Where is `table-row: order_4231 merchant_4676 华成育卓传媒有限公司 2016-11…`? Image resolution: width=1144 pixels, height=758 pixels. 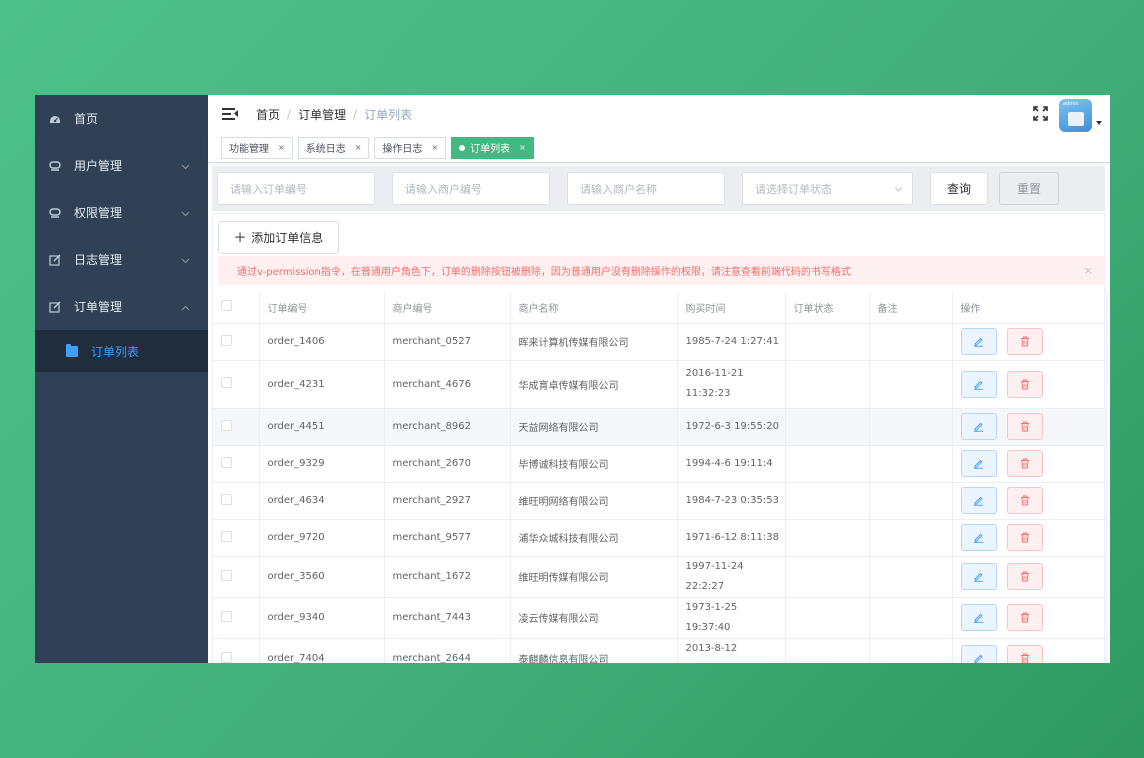 table-row: order_4231 merchant_4676 华成育卓传媒有限公司 2016-11… is located at coordinates (660, 384).